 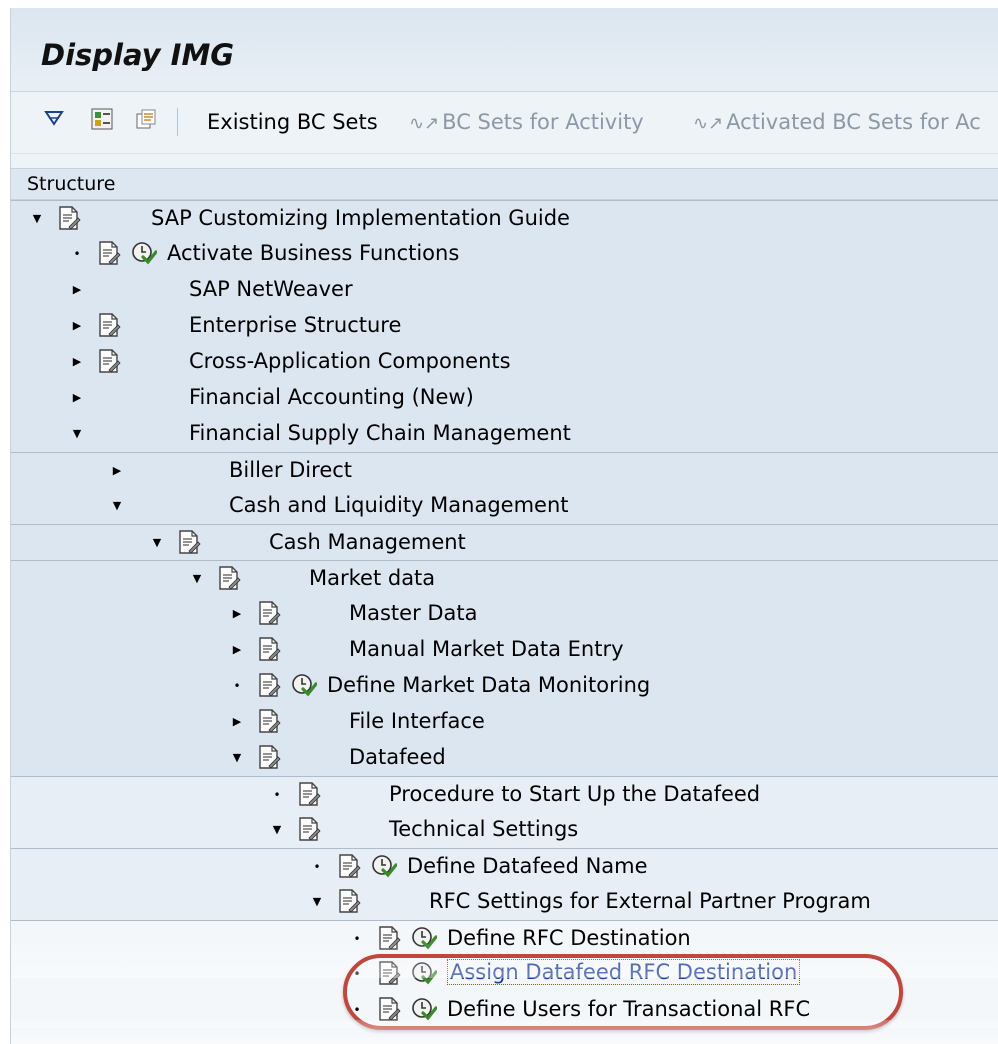 What do you see at coordinates (504, 326) in the screenshot?
I see `tree-row: ▶ Enterprise Structure` at bounding box center [504, 326].